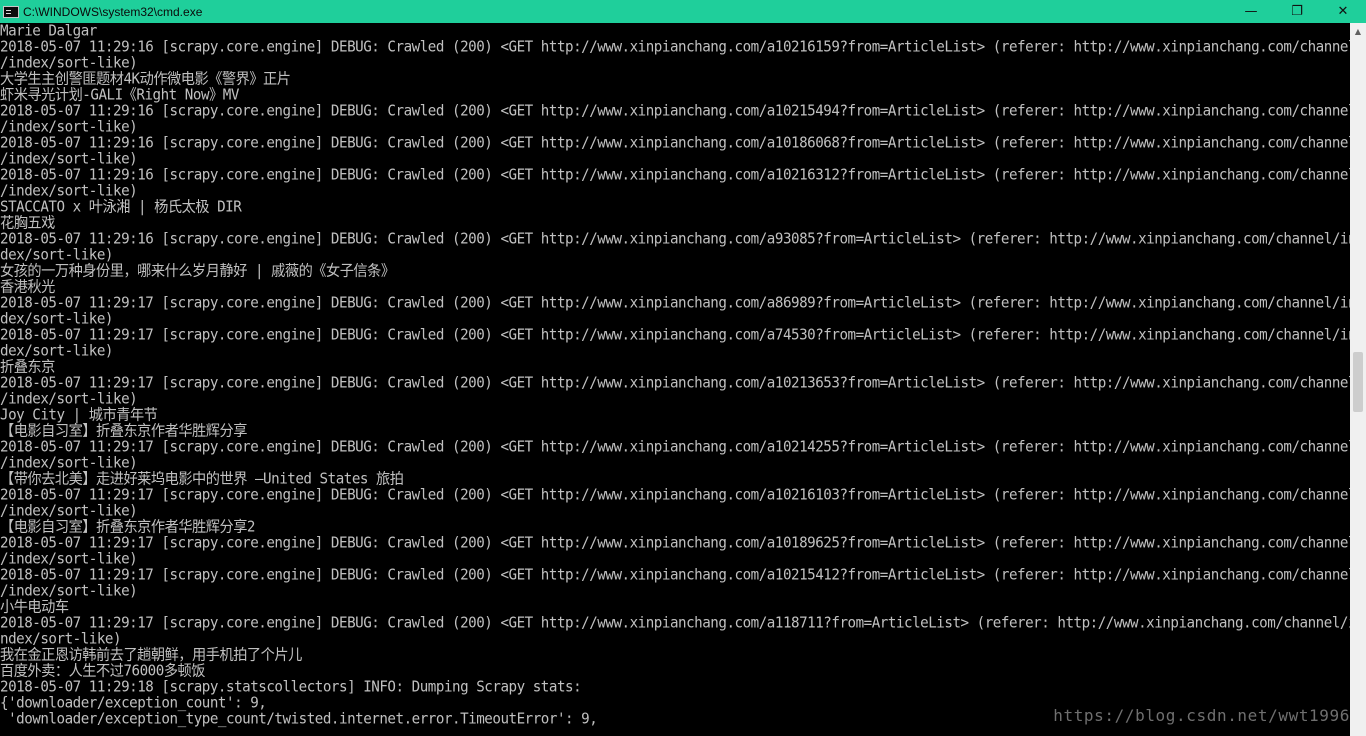 The height and width of the screenshot is (736, 1366). I want to click on window-controls: — ❐ ✕, so click(1297, 11).